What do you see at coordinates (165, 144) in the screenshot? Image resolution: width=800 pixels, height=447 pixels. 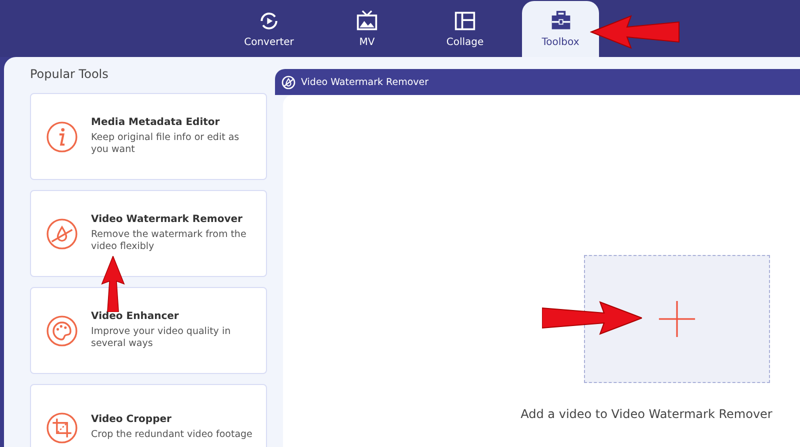 I see `tool-description: Keep original file info or edit as you want` at bounding box center [165, 144].